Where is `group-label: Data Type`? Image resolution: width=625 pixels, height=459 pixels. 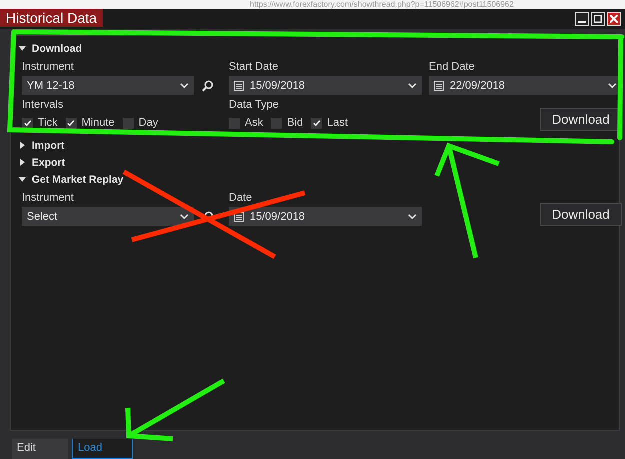
group-label: Data Type is located at coordinates (254, 105).